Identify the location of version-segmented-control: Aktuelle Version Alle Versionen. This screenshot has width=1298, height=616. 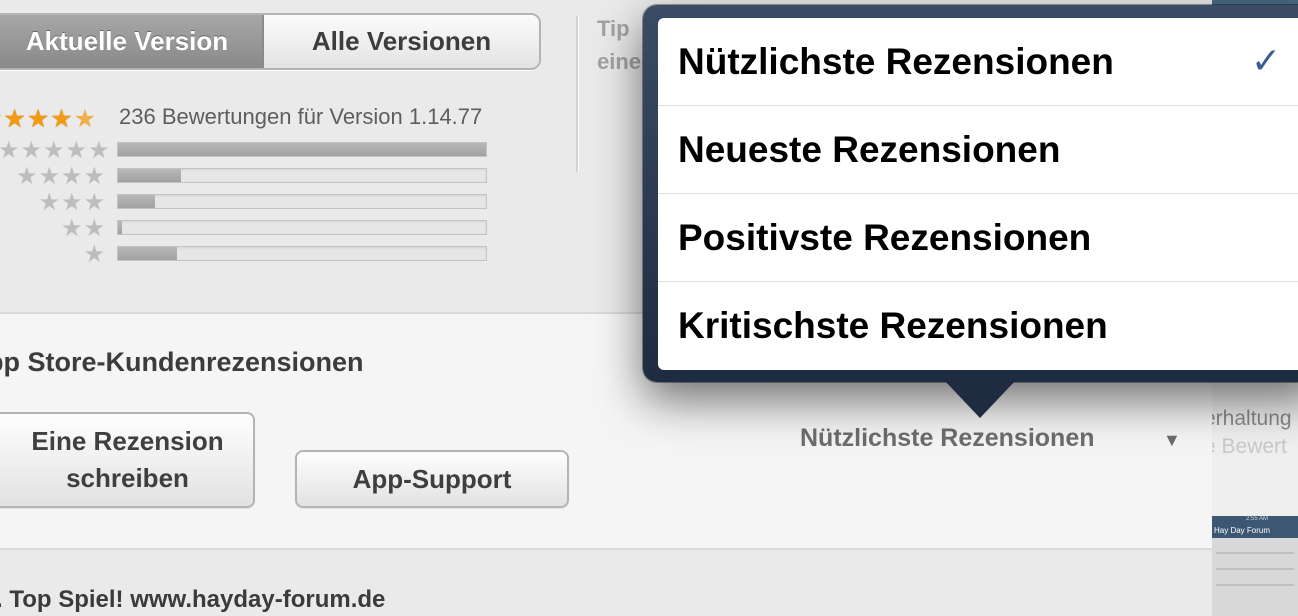
(270, 41).